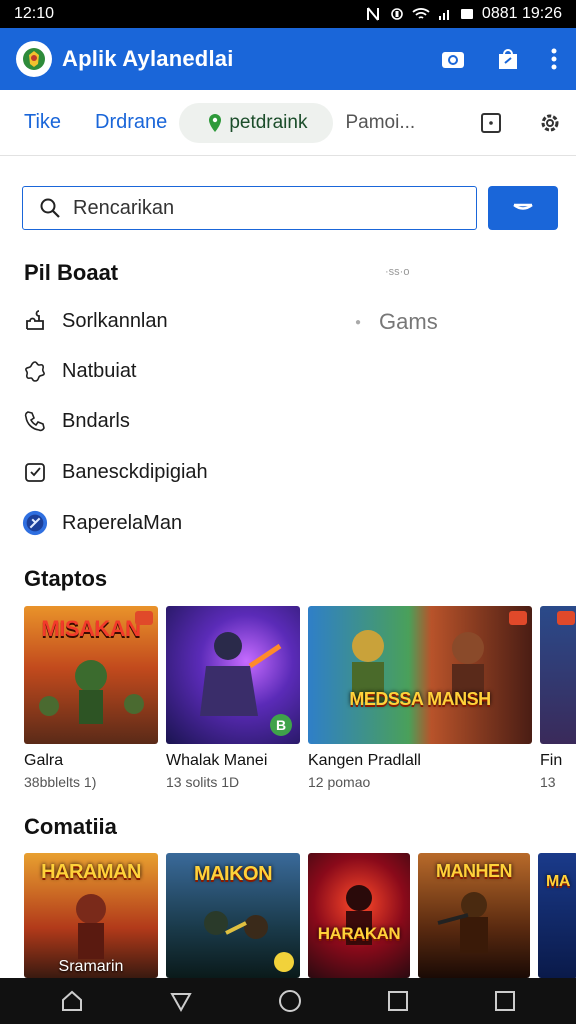  I want to click on square-dot-icon, so click(491, 123).